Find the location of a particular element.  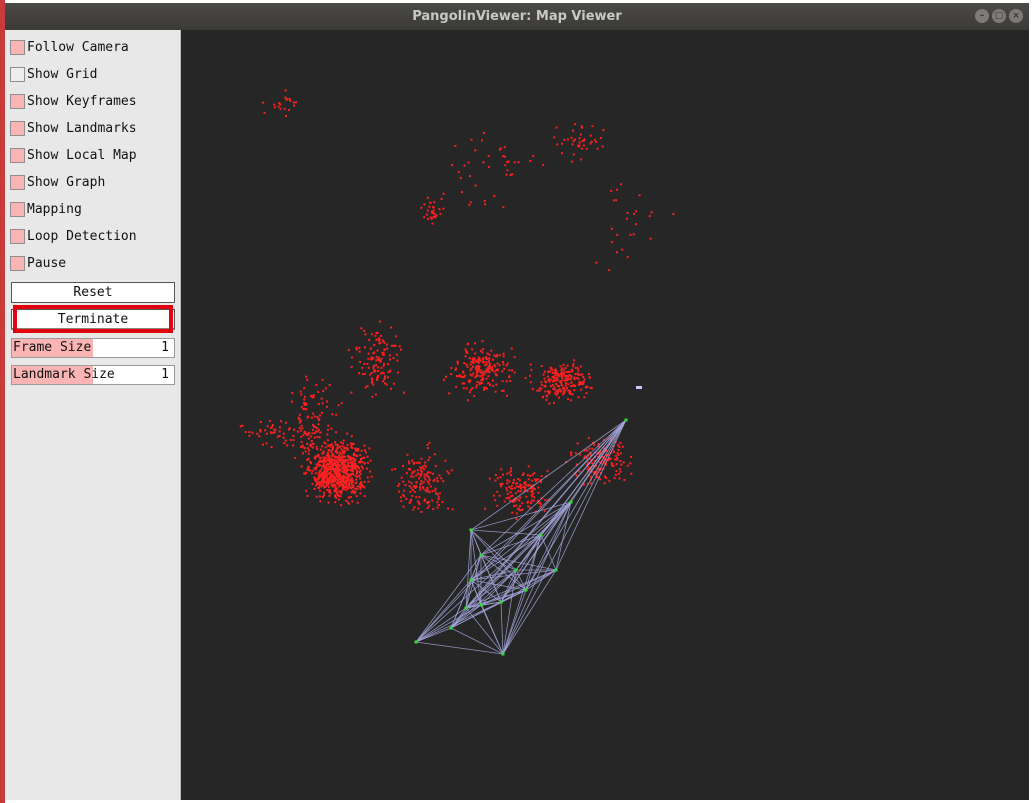

checkbox-label: Pause is located at coordinates (47, 263).